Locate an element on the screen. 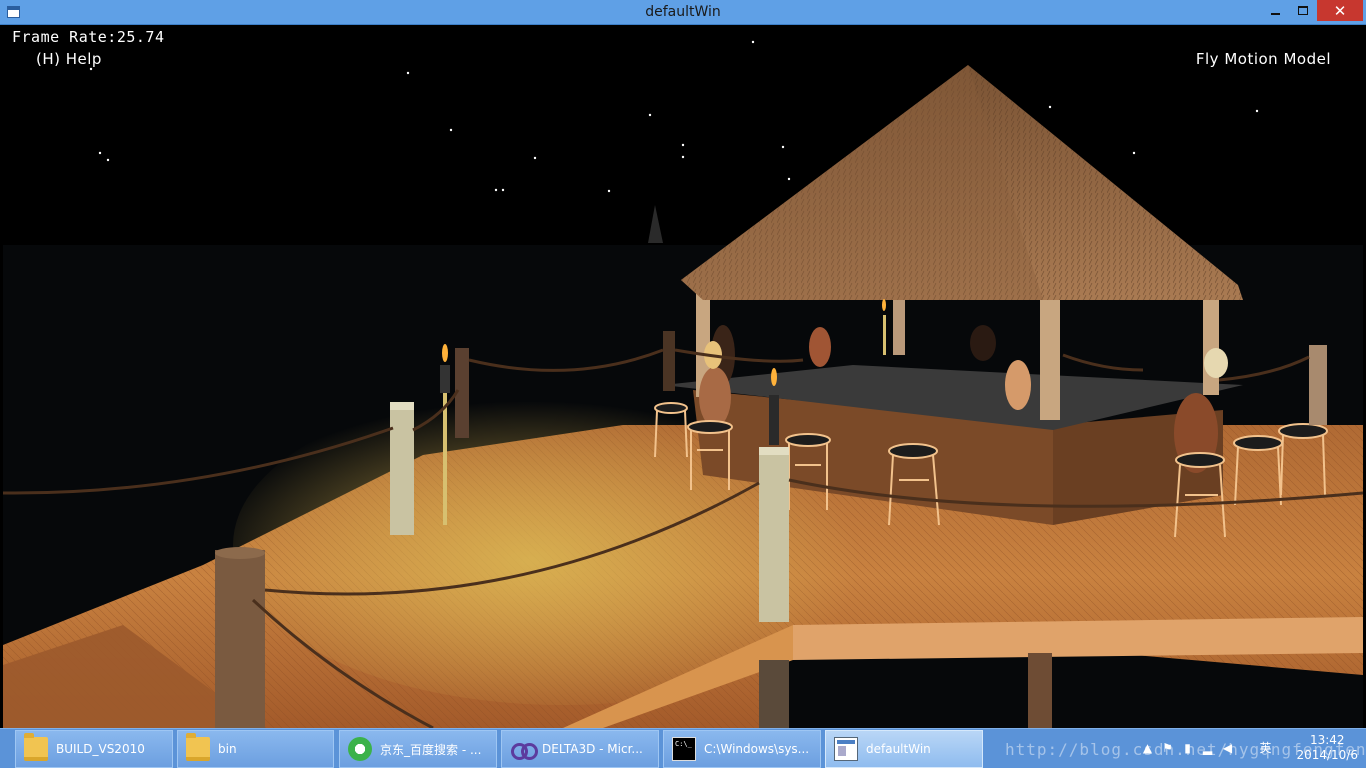 The height and width of the screenshot is (768, 1366). taskbar-item-label: defaultWin is located at coordinates (898, 749).